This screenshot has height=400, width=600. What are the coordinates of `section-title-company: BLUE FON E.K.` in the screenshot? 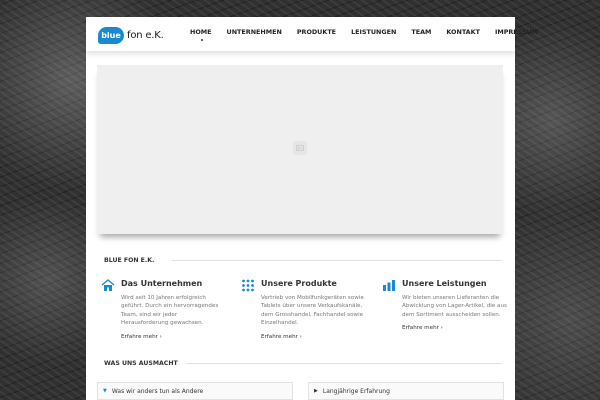 It's located at (303, 260).